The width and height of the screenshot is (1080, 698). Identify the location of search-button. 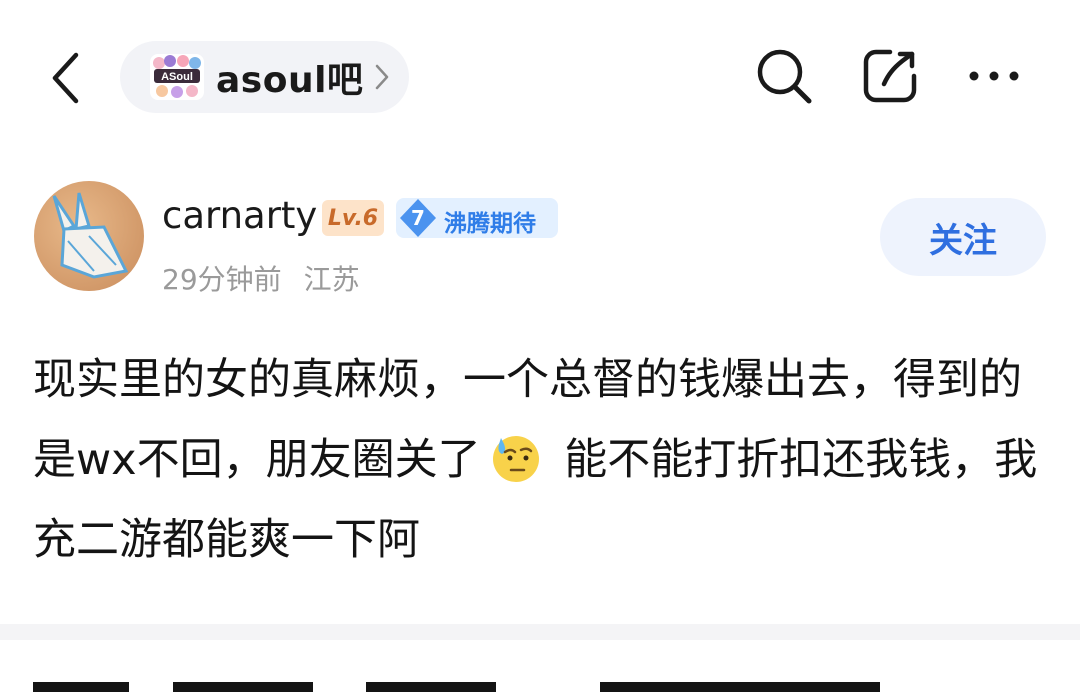
(784, 76).